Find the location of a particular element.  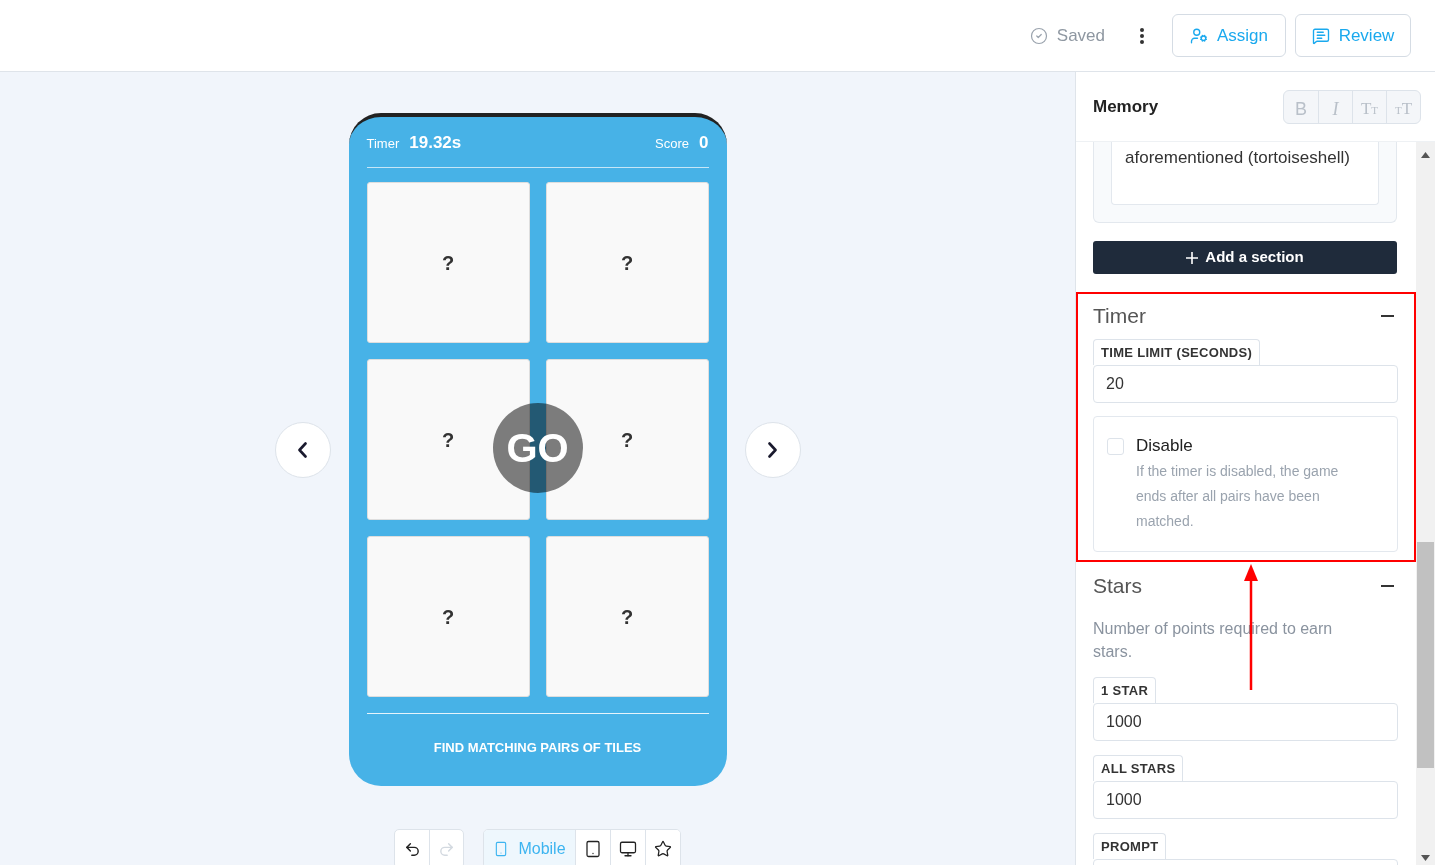

section-title: Timer is located at coordinates (1119, 316).